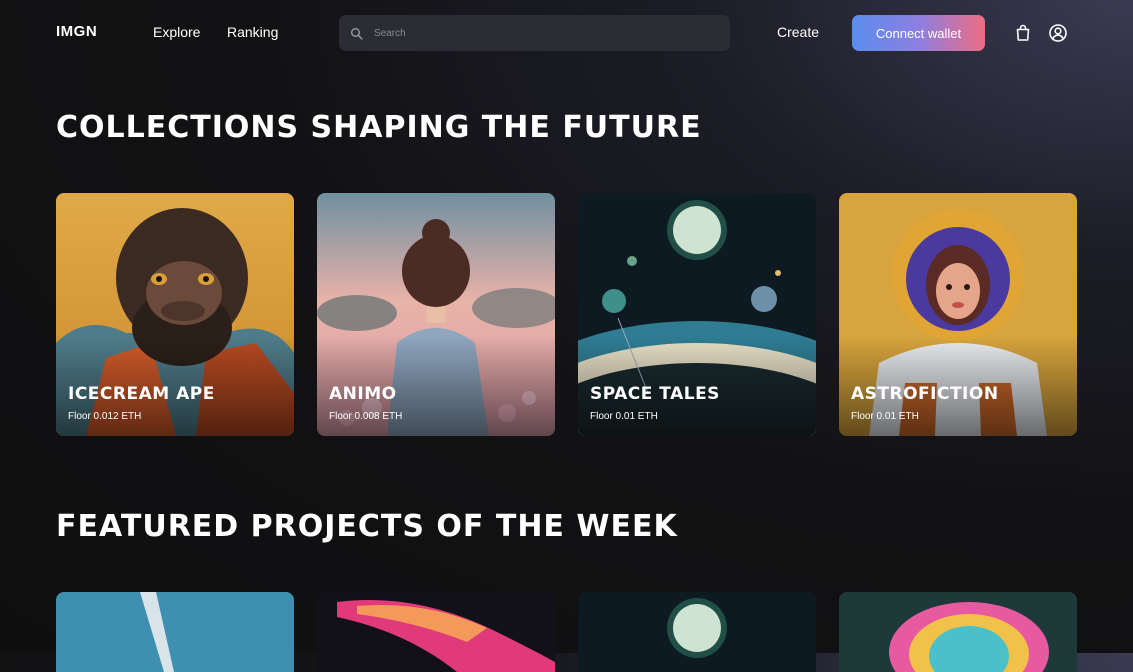 The width and height of the screenshot is (1133, 672). I want to click on search-input, so click(539, 33).